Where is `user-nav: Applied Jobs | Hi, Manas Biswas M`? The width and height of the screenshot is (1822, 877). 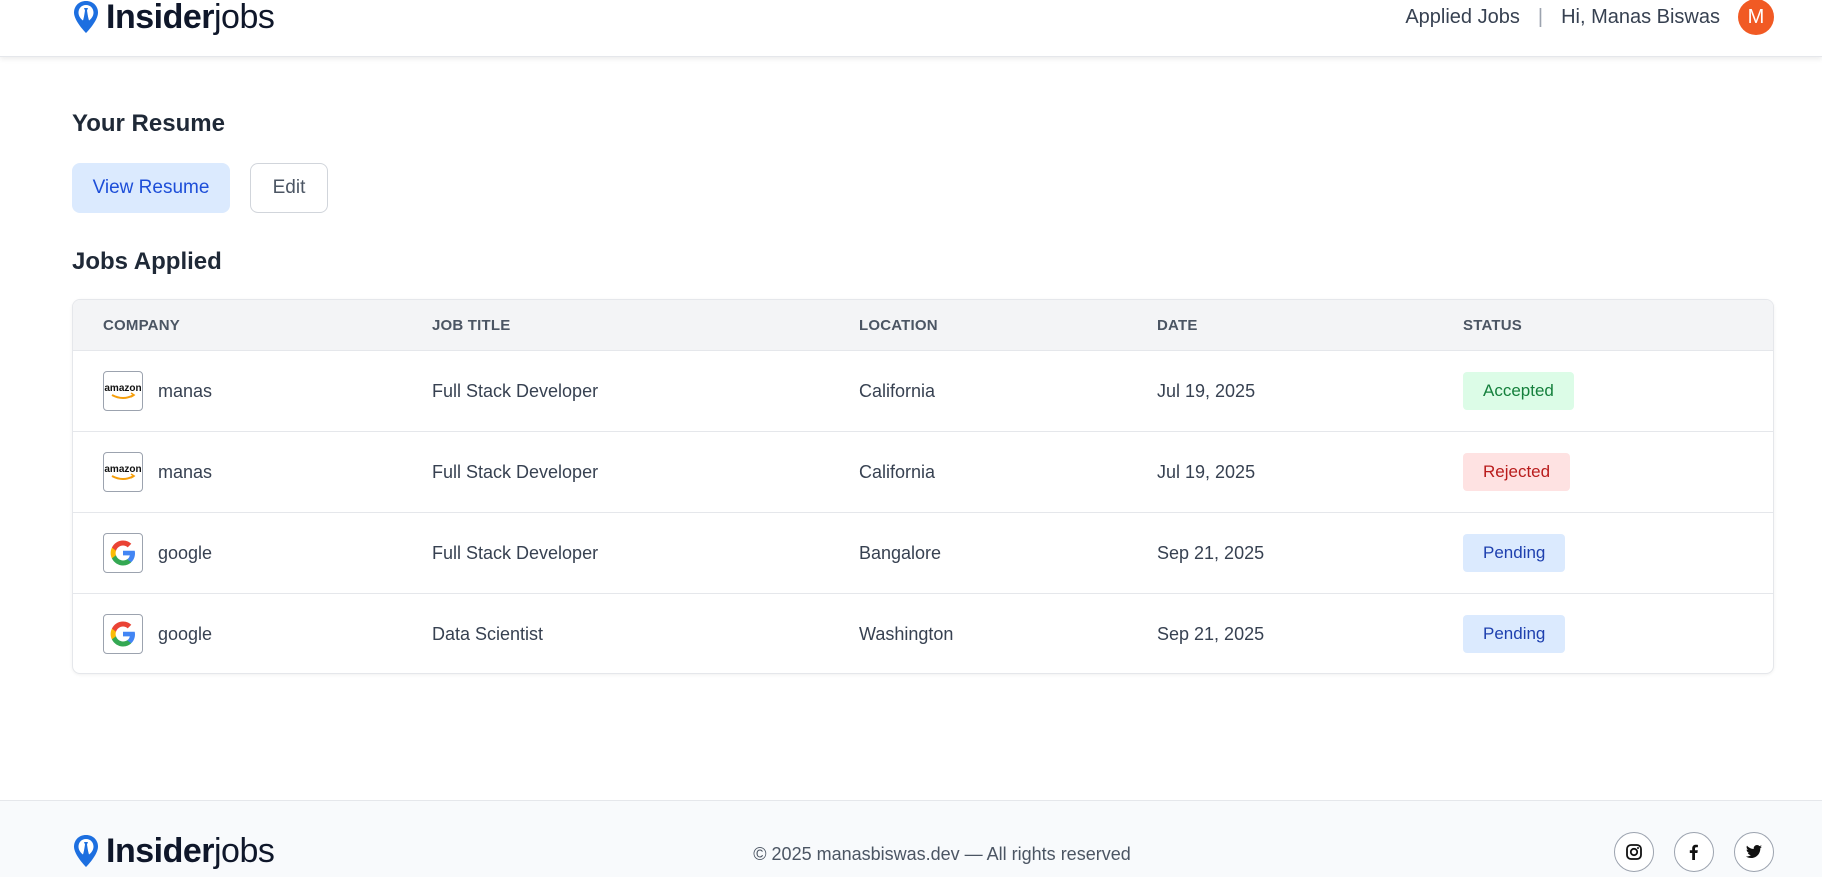 user-nav: Applied Jobs | Hi, Manas Biswas M is located at coordinates (1589, 17).